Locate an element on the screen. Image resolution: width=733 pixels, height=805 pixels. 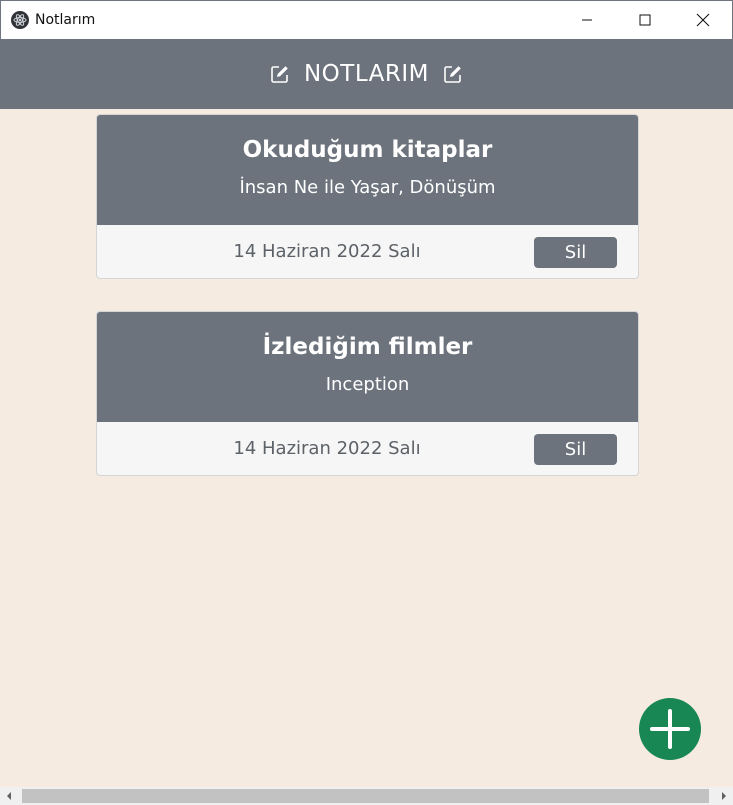
horizontal-scrollbar is located at coordinates (366, 796).